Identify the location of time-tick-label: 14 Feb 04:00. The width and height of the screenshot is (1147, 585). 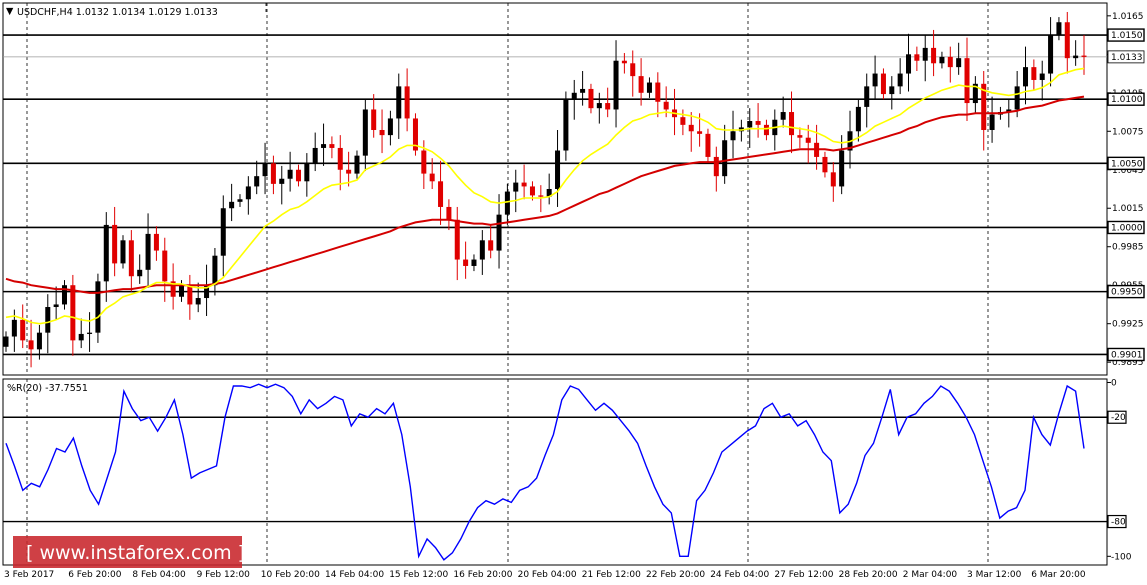
(354, 575).